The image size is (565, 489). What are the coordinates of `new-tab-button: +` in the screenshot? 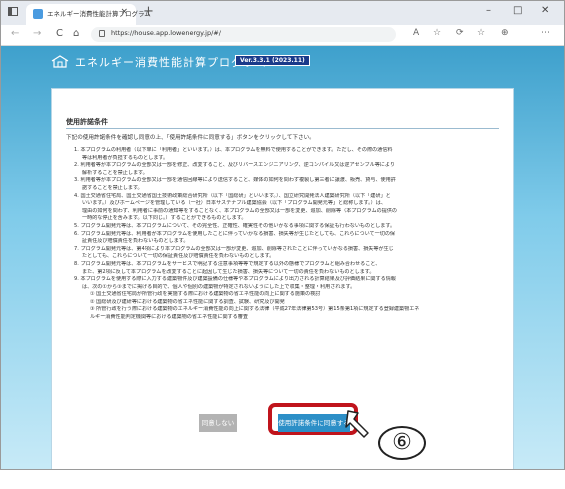 It's located at (148, 12).